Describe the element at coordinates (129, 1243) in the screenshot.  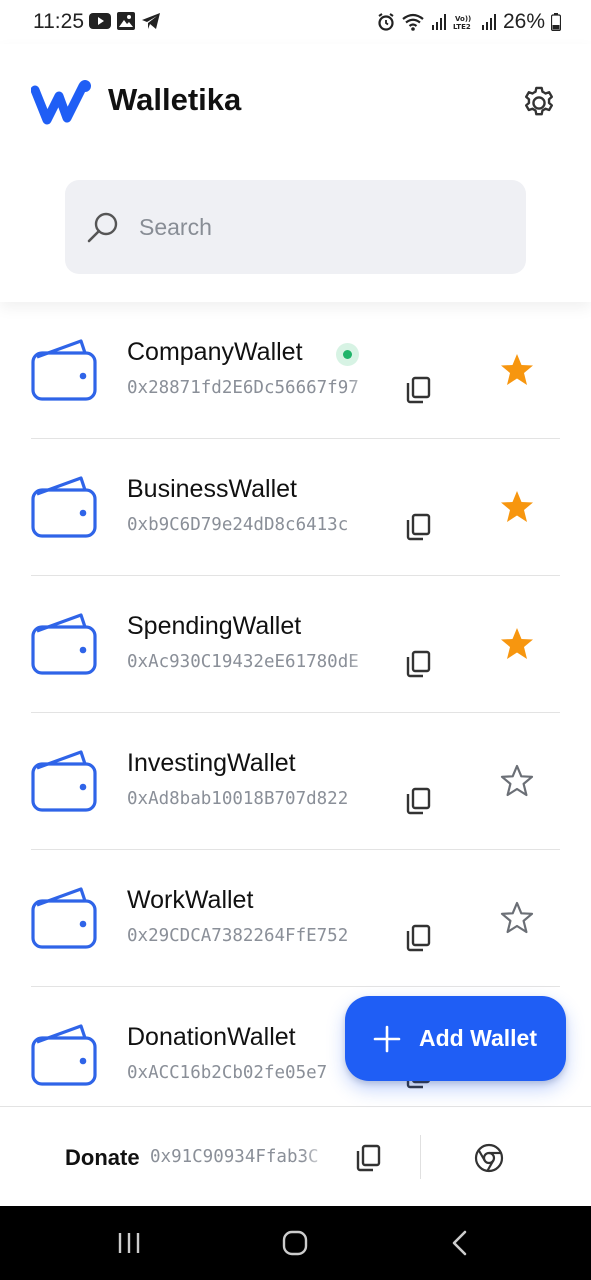
I see `recent-apps-icon` at that location.